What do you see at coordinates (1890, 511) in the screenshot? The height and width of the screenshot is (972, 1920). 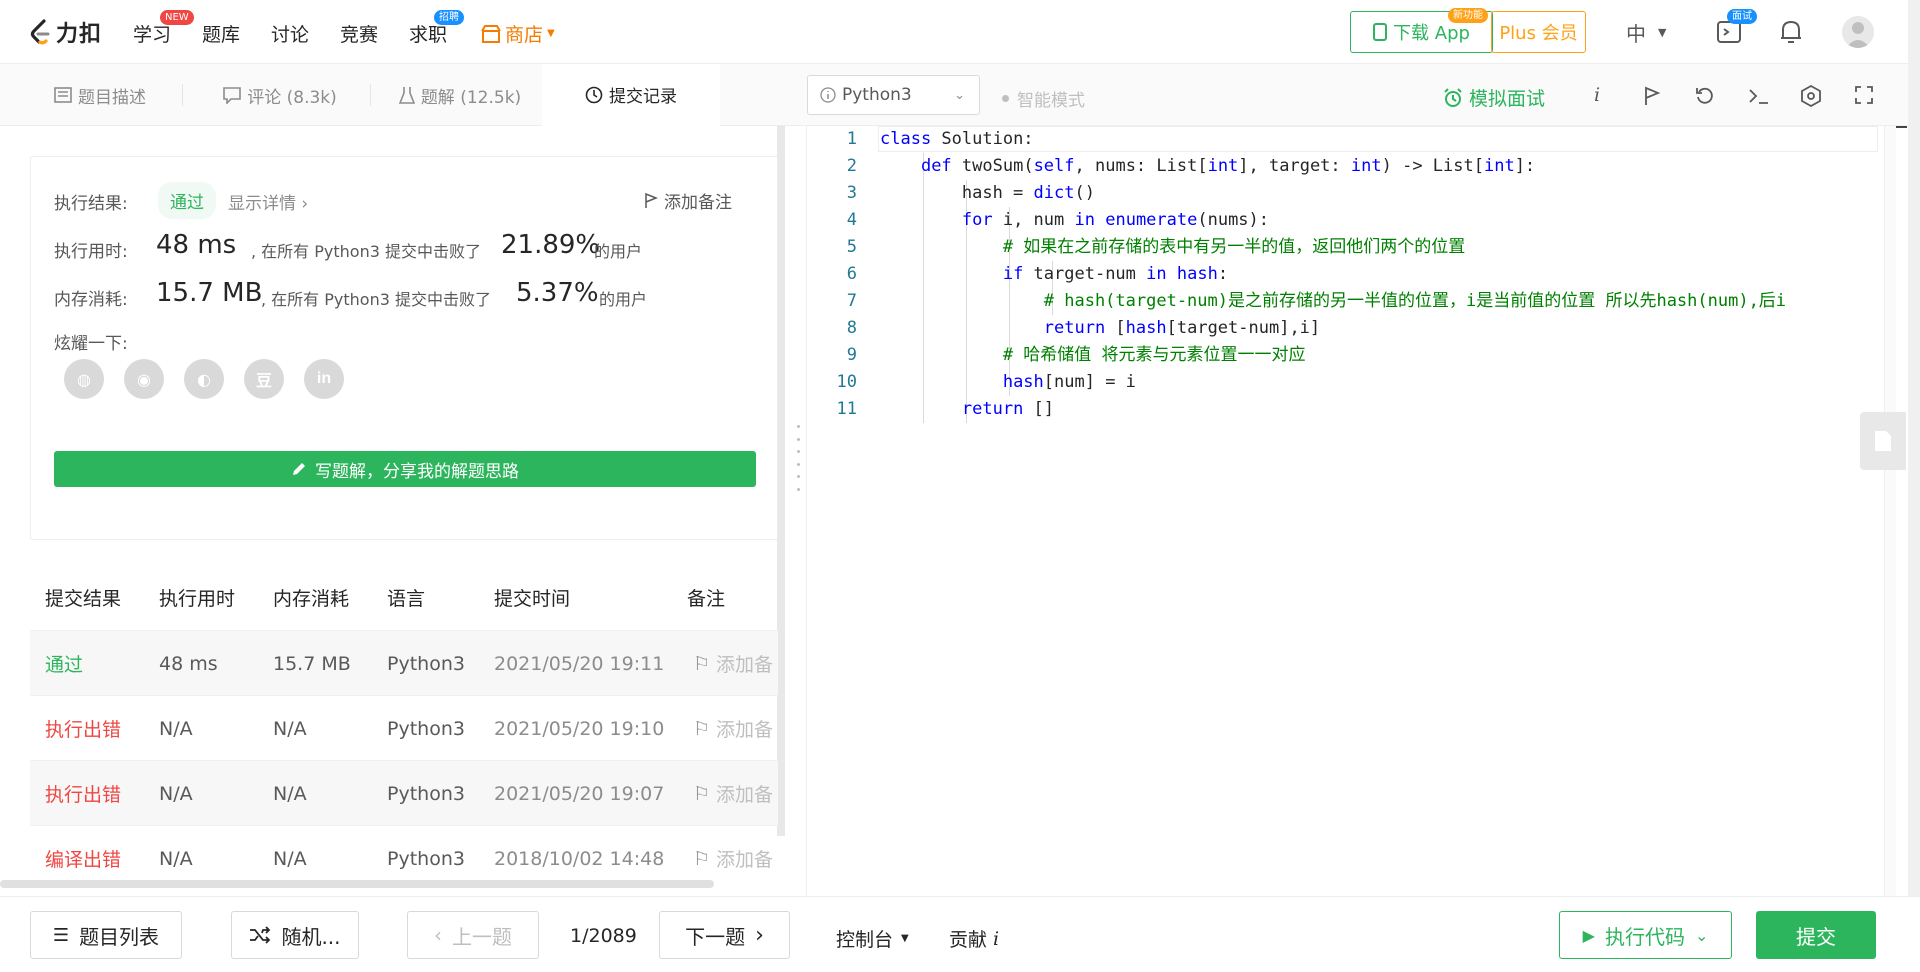 I see `editor-scrollbar` at bounding box center [1890, 511].